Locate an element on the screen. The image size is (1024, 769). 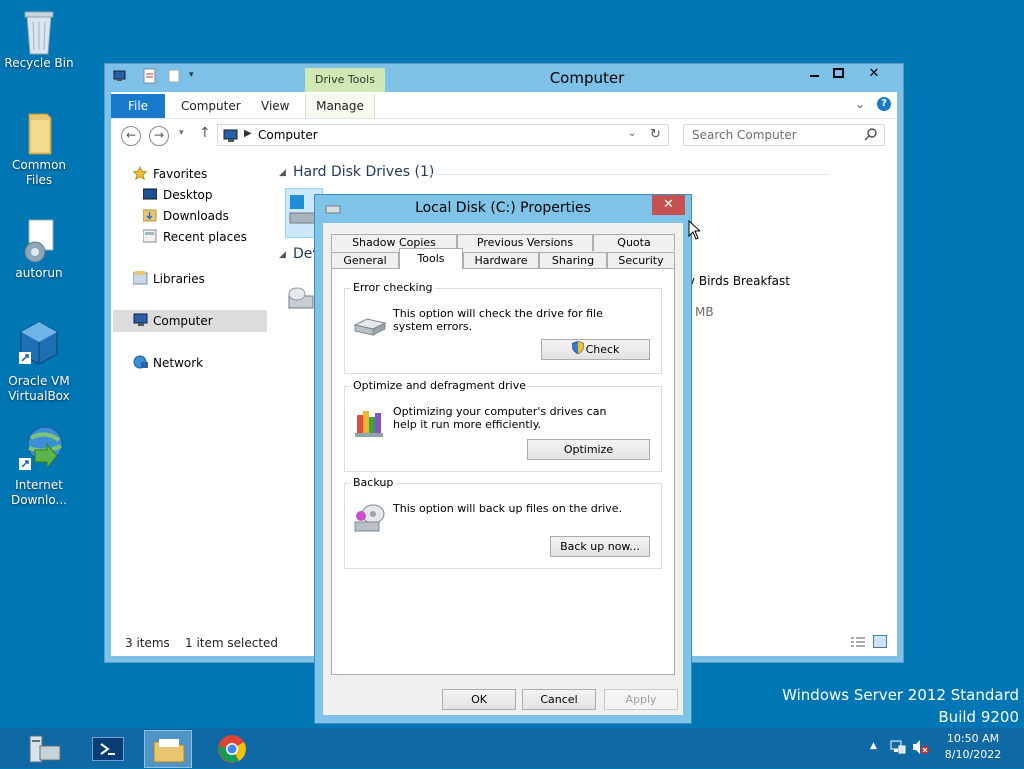
show-hidden-icons-icon: ▲ is located at coordinates (873, 746).